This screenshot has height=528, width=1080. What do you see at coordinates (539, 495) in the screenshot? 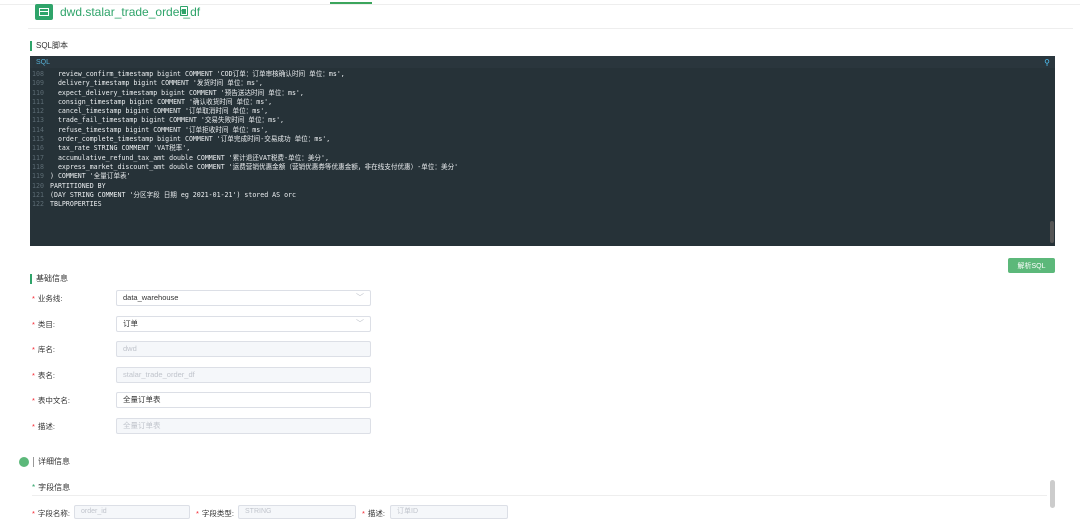
I see `section-divider` at bounding box center [539, 495].